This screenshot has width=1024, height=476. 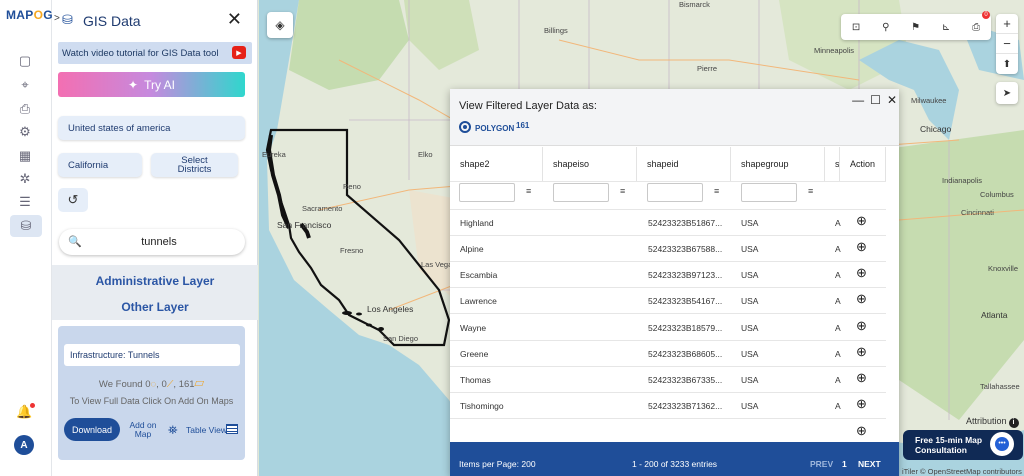 I want to click on collapse-icon: >, so click(x=57, y=18).